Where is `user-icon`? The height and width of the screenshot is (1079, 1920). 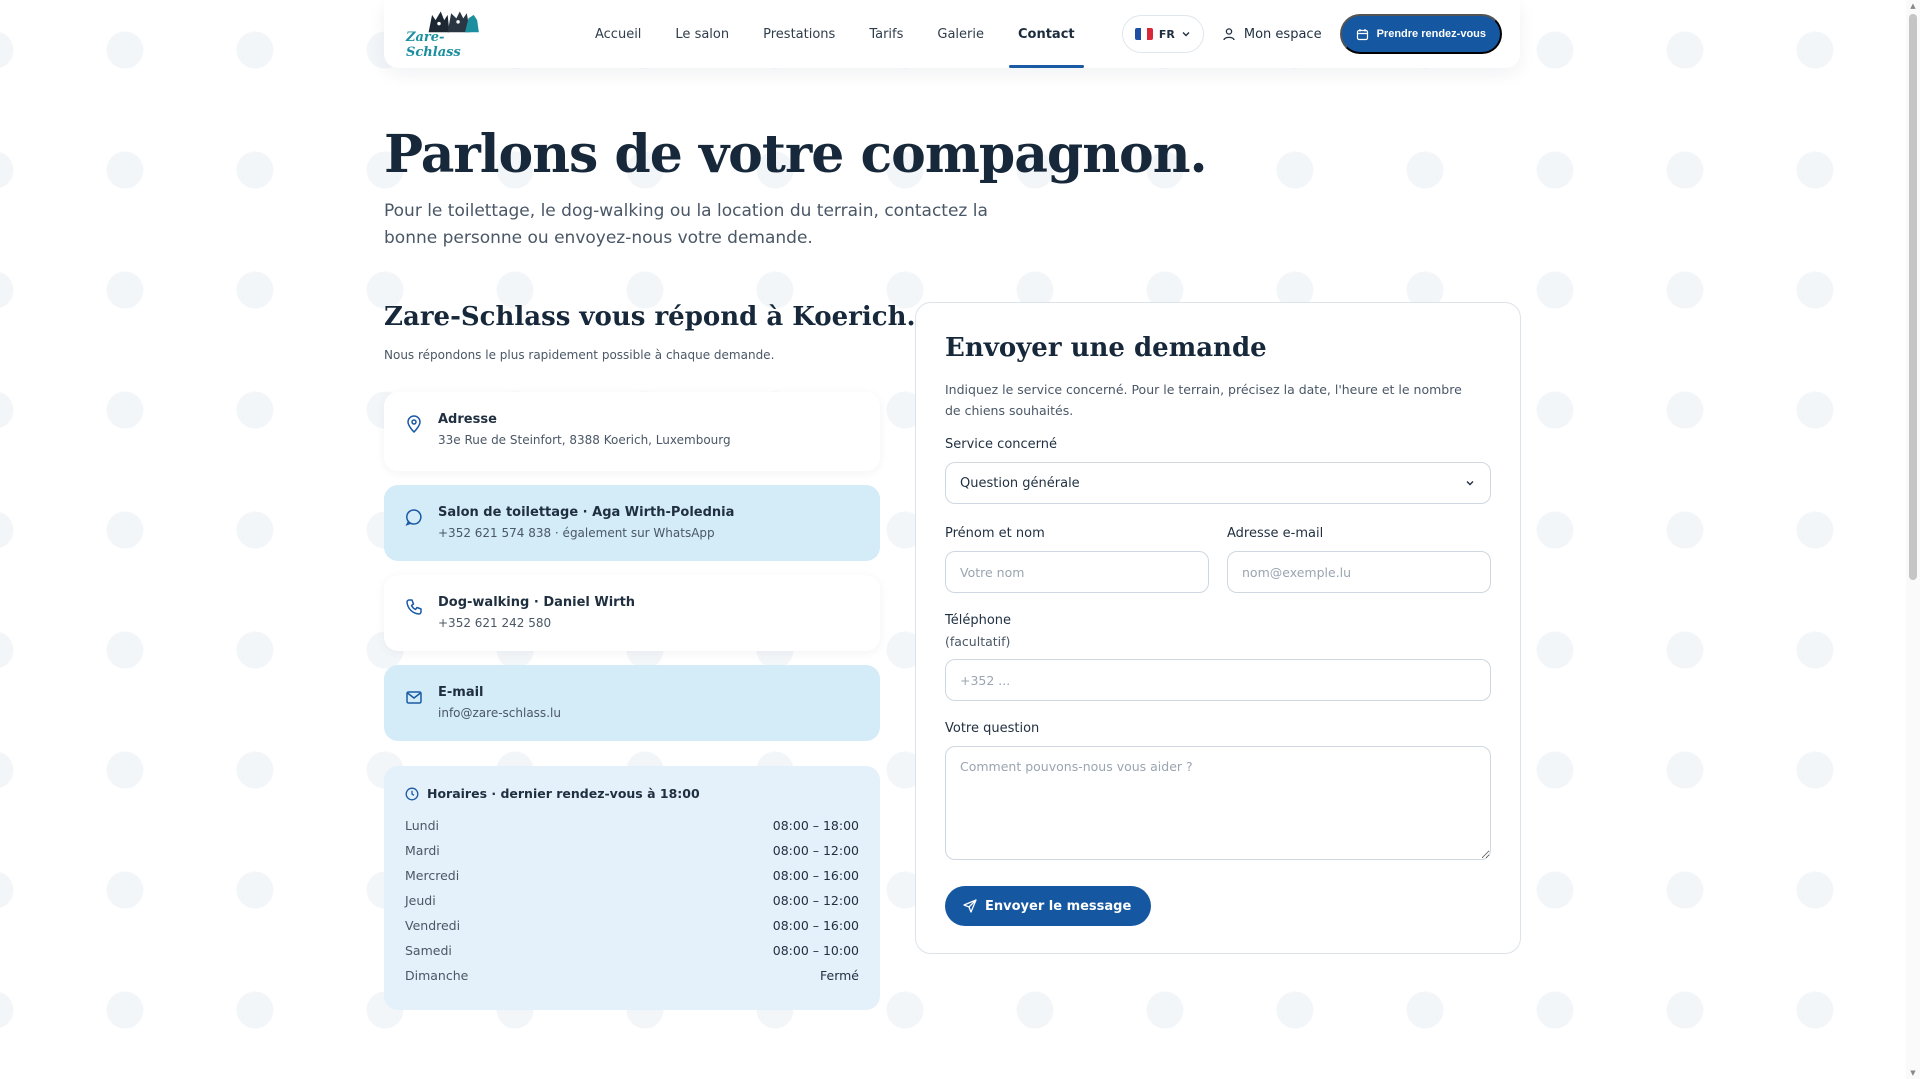 user-icon is located at coordinates (1229, 34).